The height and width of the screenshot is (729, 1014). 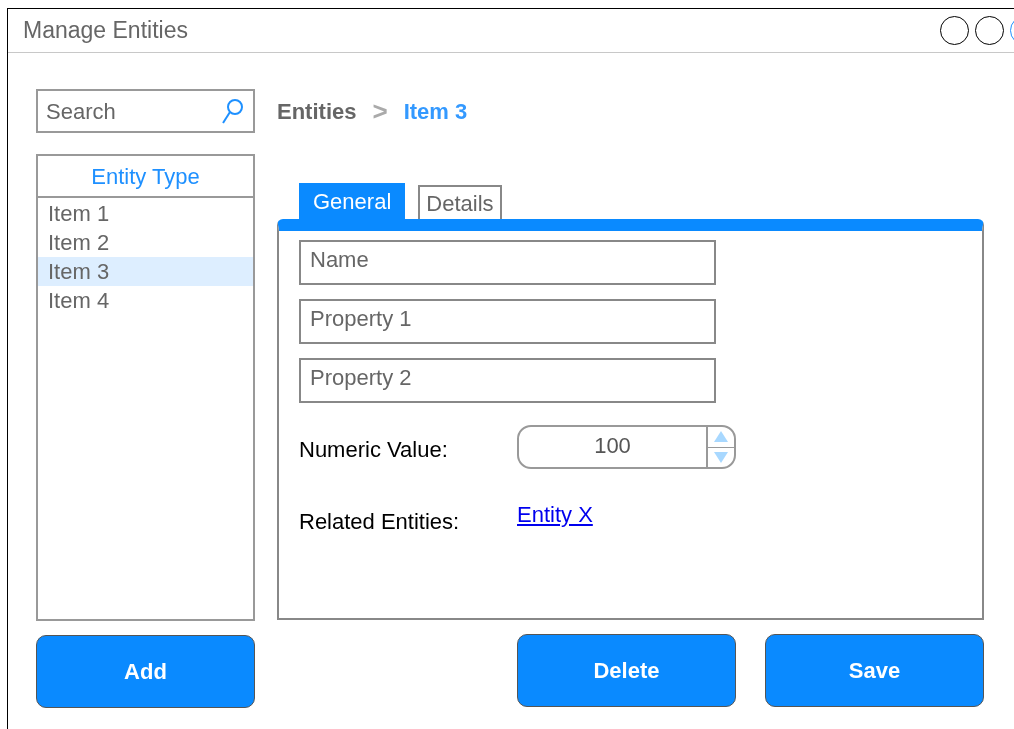 What do you see at coordinates (145, 242) in the screenshot?
I see `list-item: Item 2` at bounding box center [145, 242].